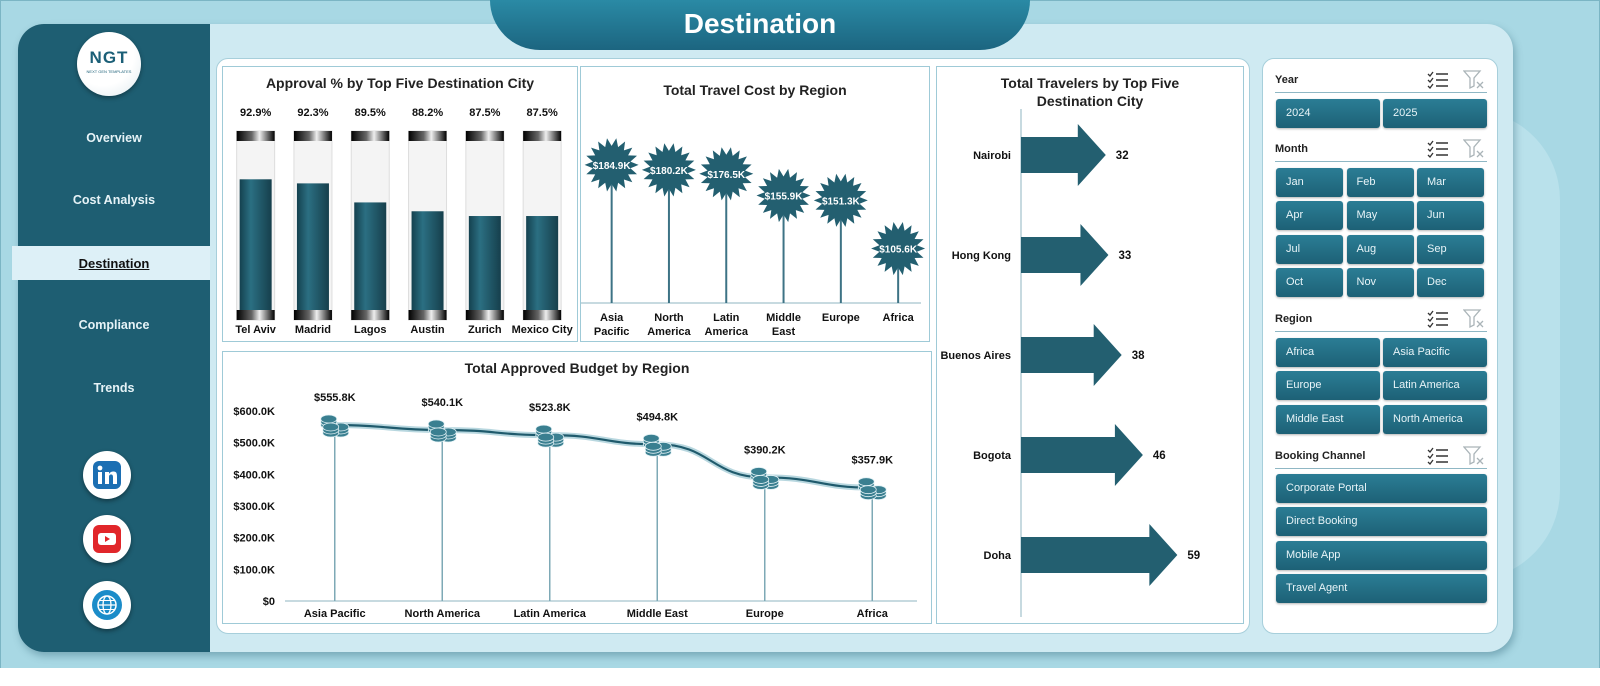  I want to click on budget-y-tick-label: $600.0K, so click(254, 412).